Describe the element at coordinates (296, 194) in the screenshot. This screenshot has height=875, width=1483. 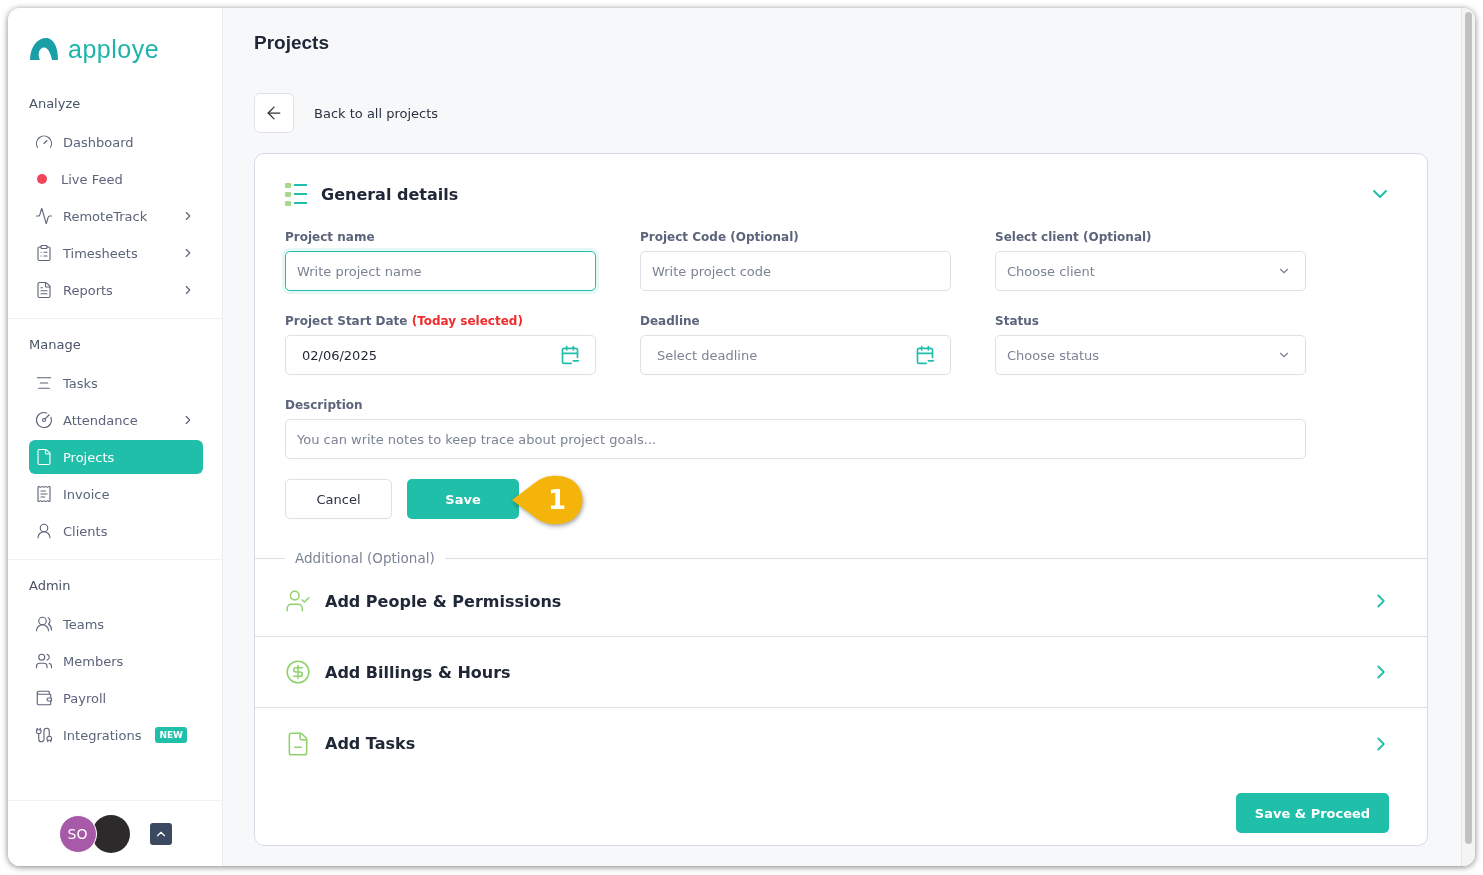
I see `list-icon` at that location.